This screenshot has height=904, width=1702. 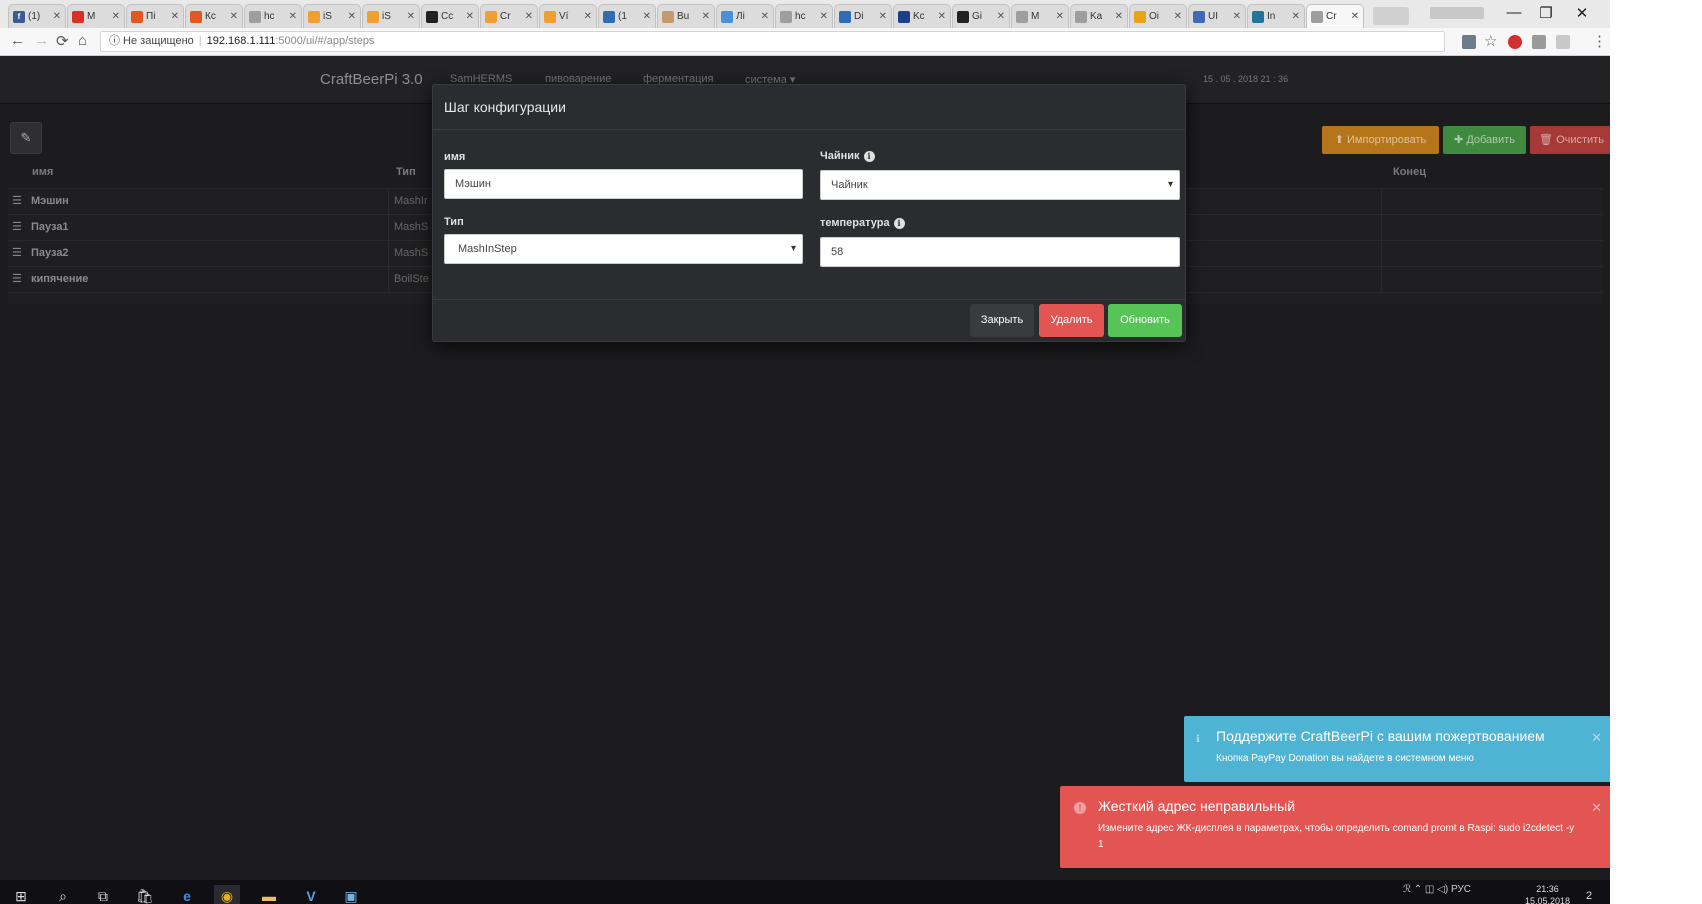 What do you see at coordinates (145, 894) in the screenshot?
I see `store-icon: 🛍` at bounding box center [145, 894].